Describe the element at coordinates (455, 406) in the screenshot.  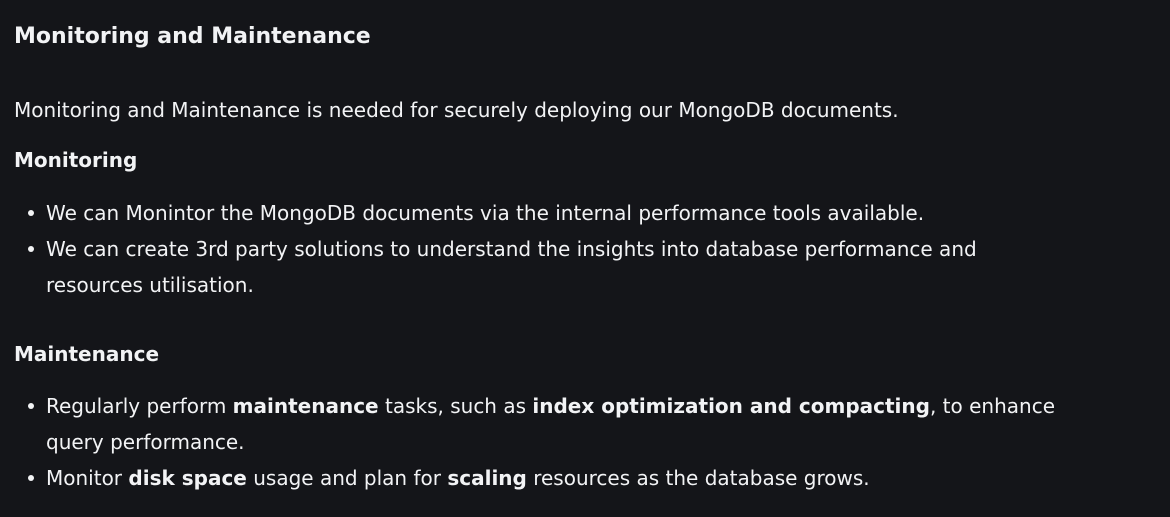
I see `maintenance-item-0-text-part-2: tasks, such as` at that location.